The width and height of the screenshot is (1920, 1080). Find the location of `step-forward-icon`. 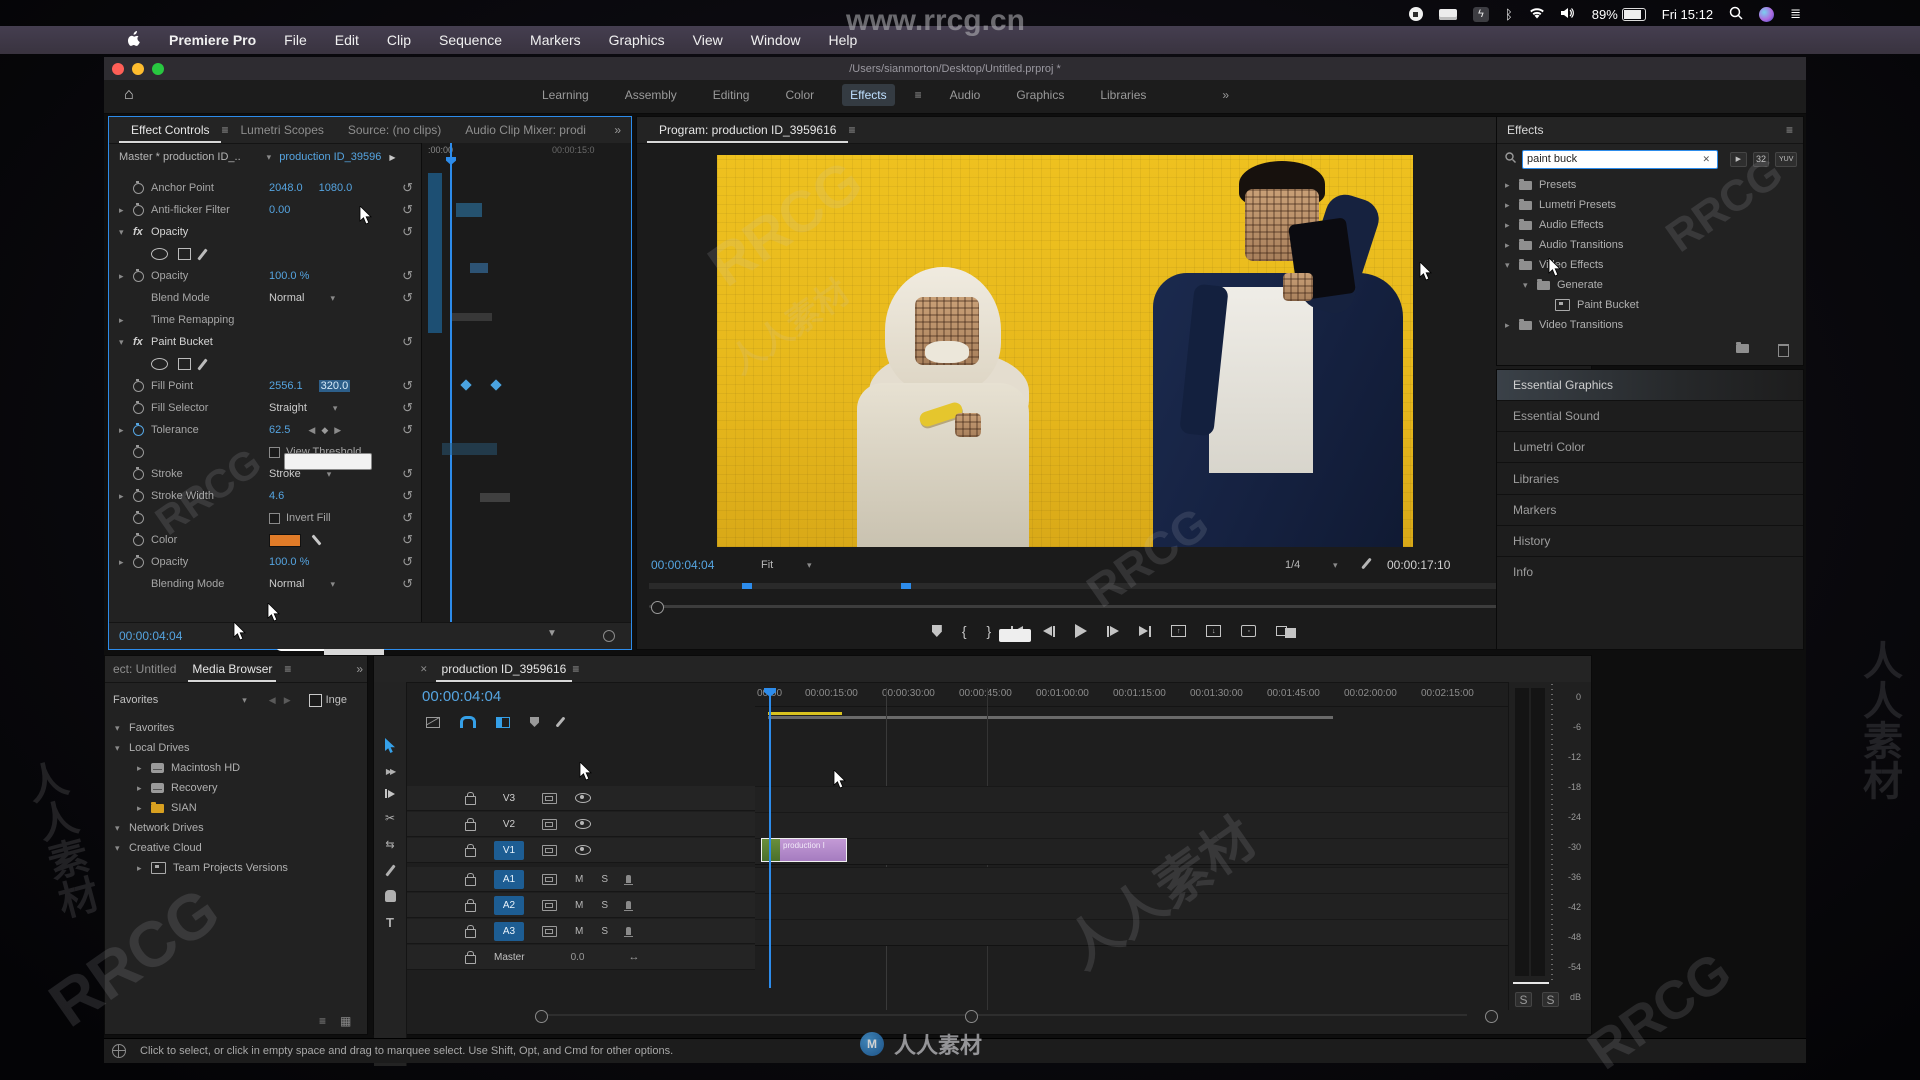

step-forward-icon is located at coordinates (1113, 631).